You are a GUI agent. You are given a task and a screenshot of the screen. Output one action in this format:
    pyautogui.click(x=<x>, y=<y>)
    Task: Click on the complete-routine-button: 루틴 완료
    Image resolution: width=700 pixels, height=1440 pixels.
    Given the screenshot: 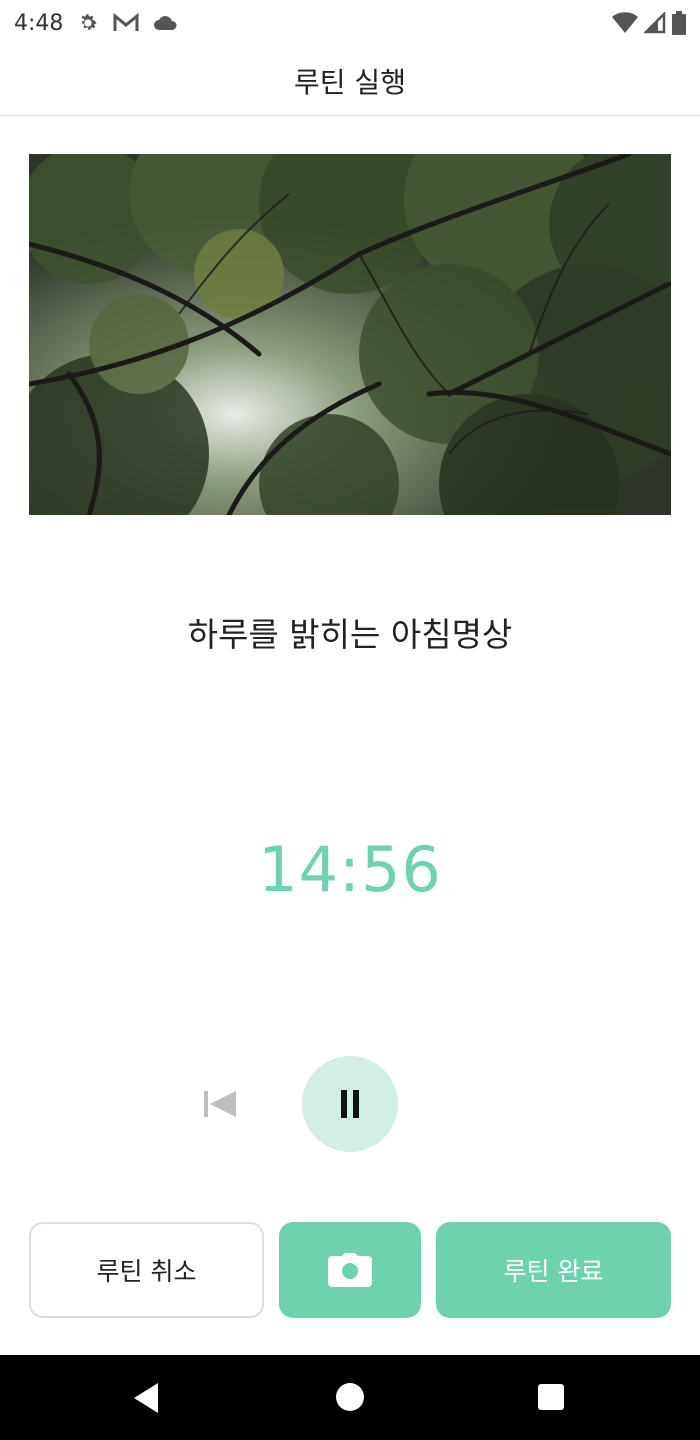 What is the action you would take?
    pyautogui.click(x=553, y=1270)
    